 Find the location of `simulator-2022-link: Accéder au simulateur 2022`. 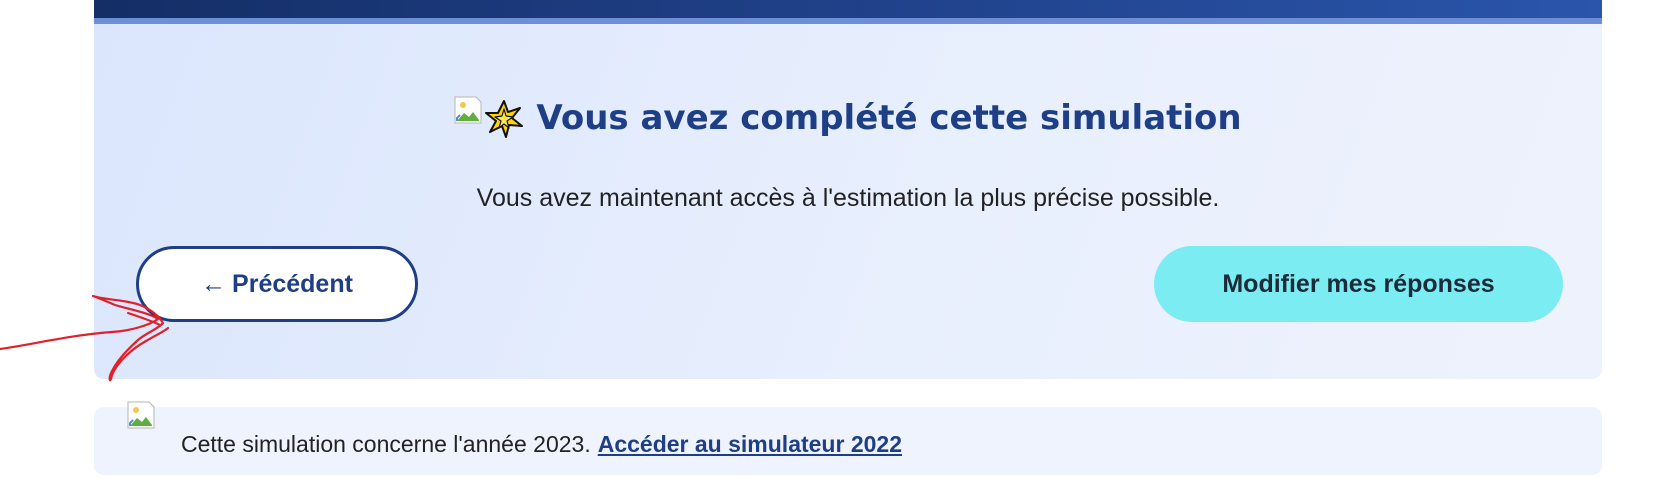

simulator-2022-link: Accéder au simulateur 2022 is located at coordinates (750, 444).